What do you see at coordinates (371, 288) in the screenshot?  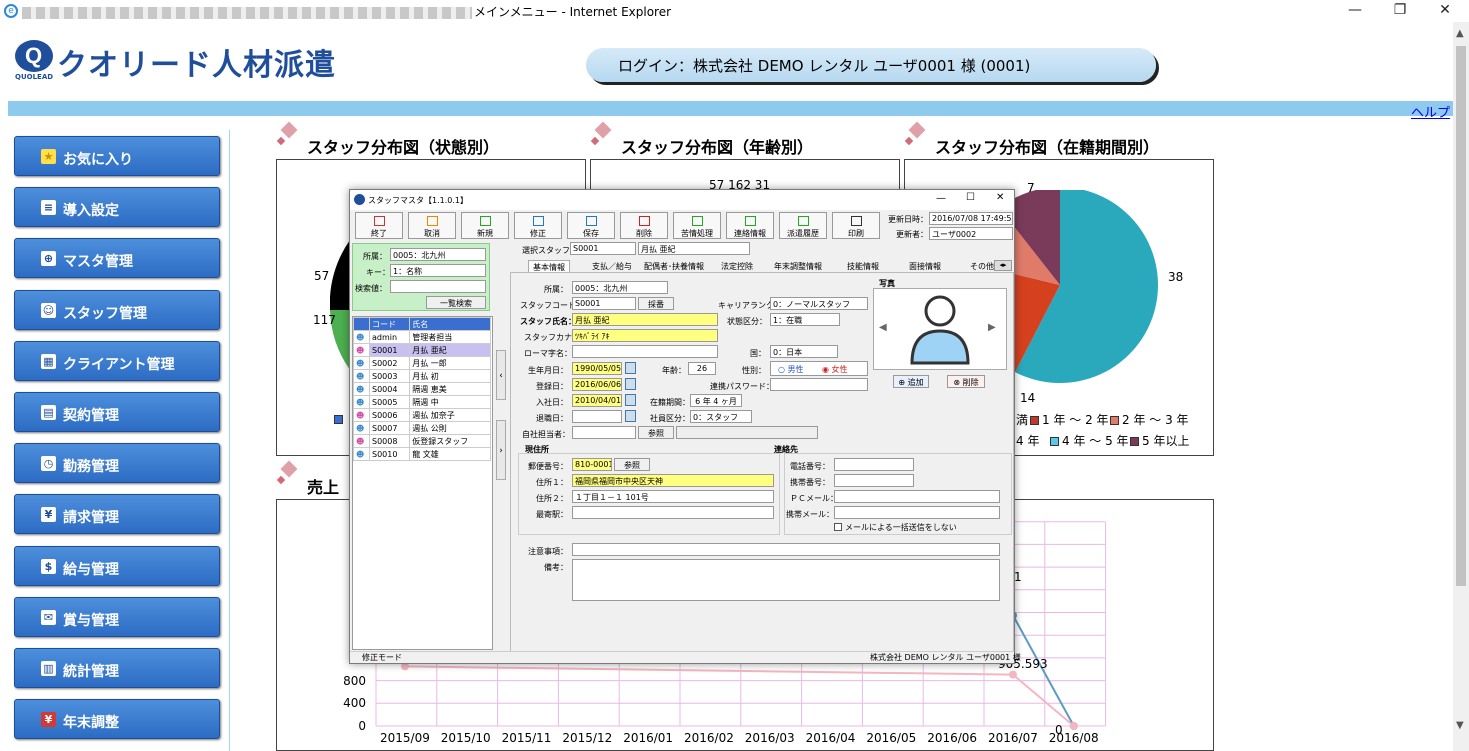 I see `search-value-label: 検索値：` at bounding box center [371, 288].